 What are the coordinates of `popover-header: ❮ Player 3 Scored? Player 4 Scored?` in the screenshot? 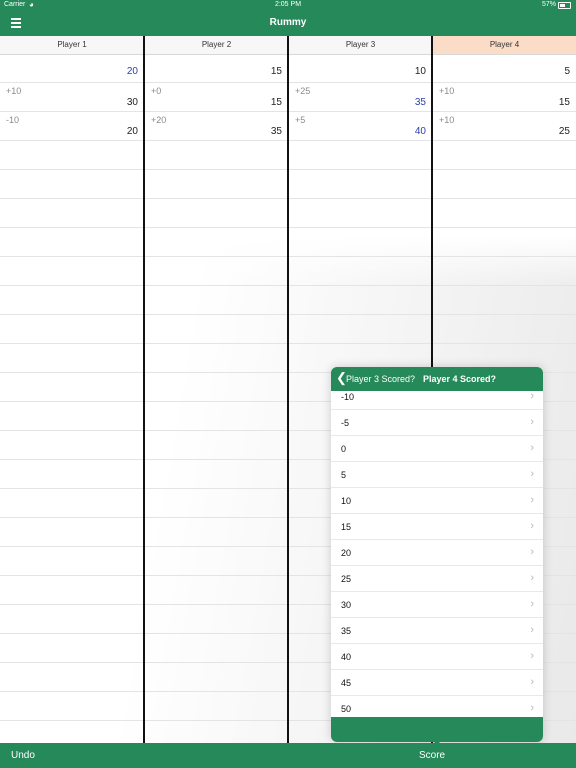 It's located at (437, 379).